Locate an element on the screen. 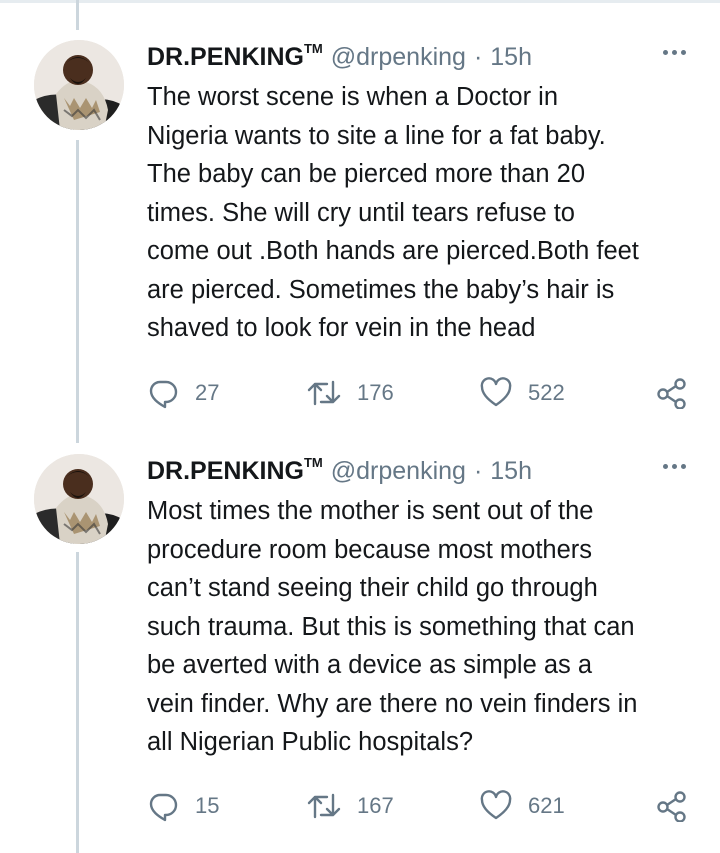 The width and height of the screenshot is (720, 853). retweet-count: 167 is located at coordinates (375, 805).